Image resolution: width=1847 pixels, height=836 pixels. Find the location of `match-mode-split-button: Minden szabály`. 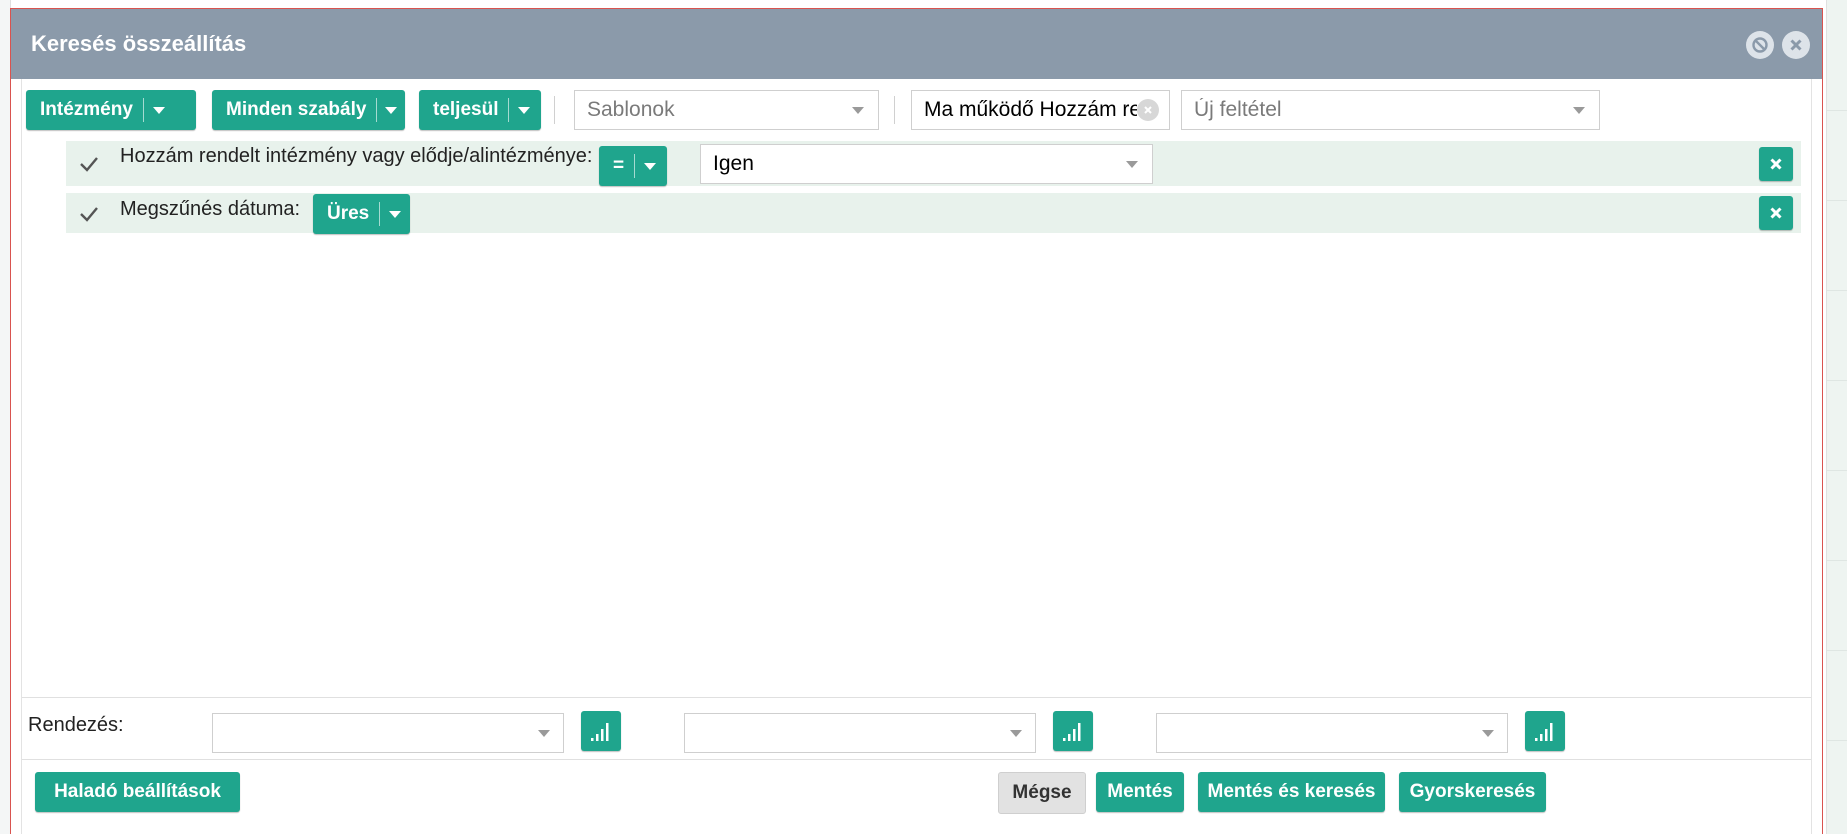

match-mode-split-button: Minden szabály is located at coordinates (308, 110).